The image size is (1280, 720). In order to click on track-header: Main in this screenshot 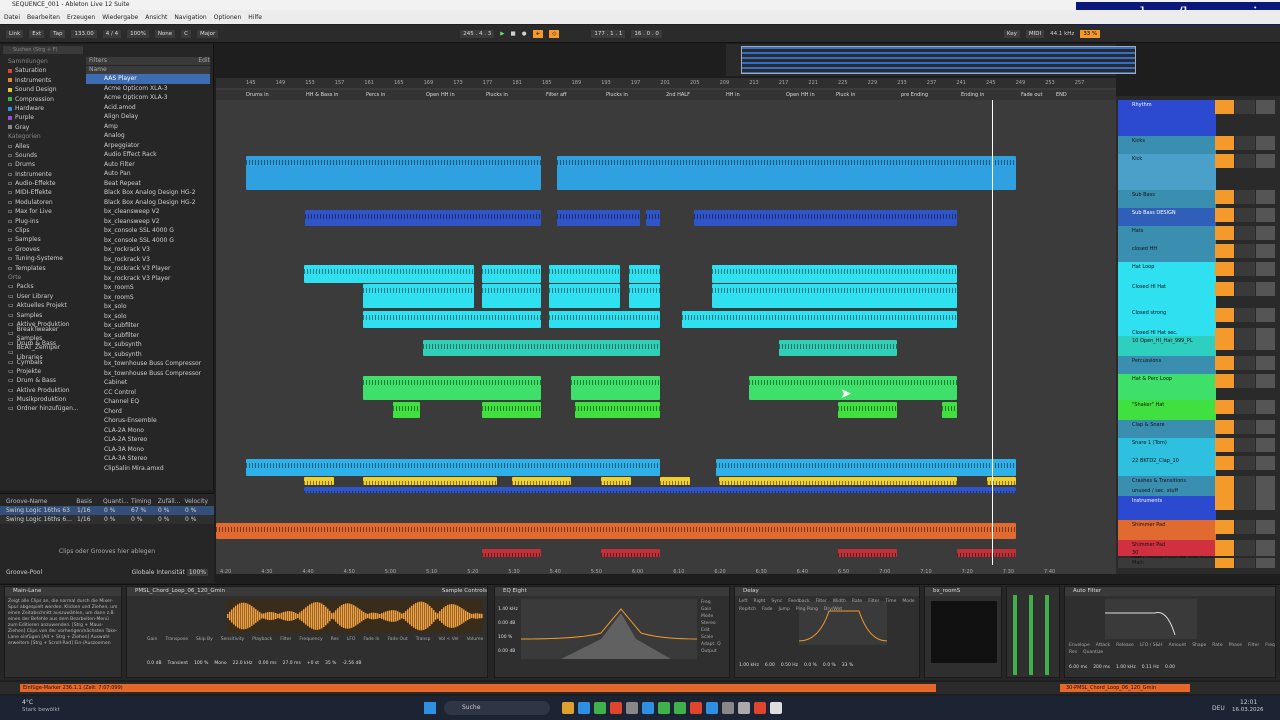, I will do `click(1167, 563)`.